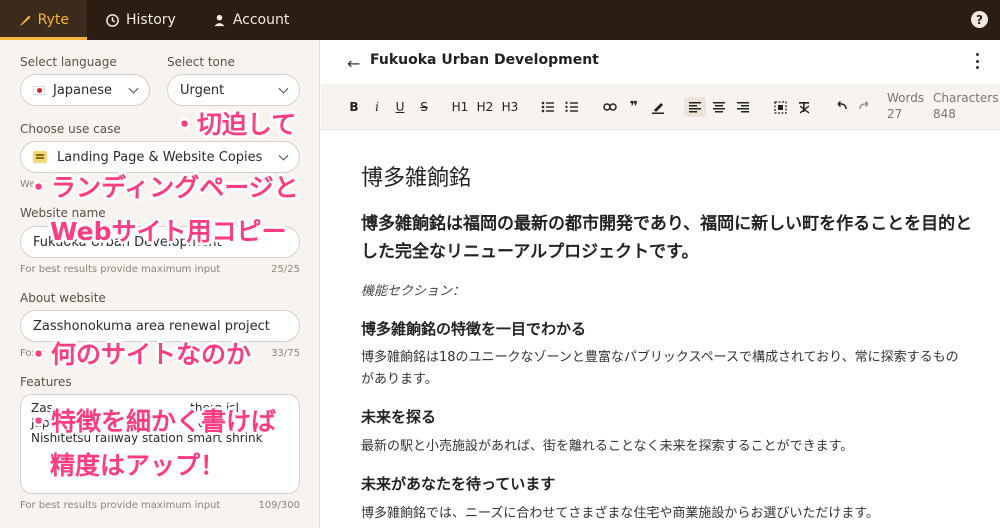  I want to click on align-center-icon, so click(719, 107).